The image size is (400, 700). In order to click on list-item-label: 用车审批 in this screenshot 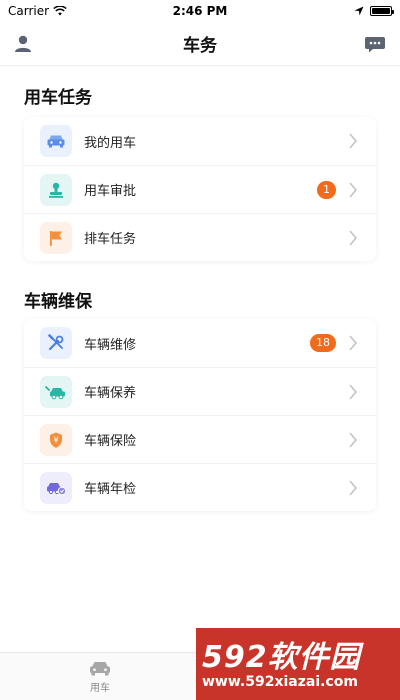, I will do `click(110, 191)`.